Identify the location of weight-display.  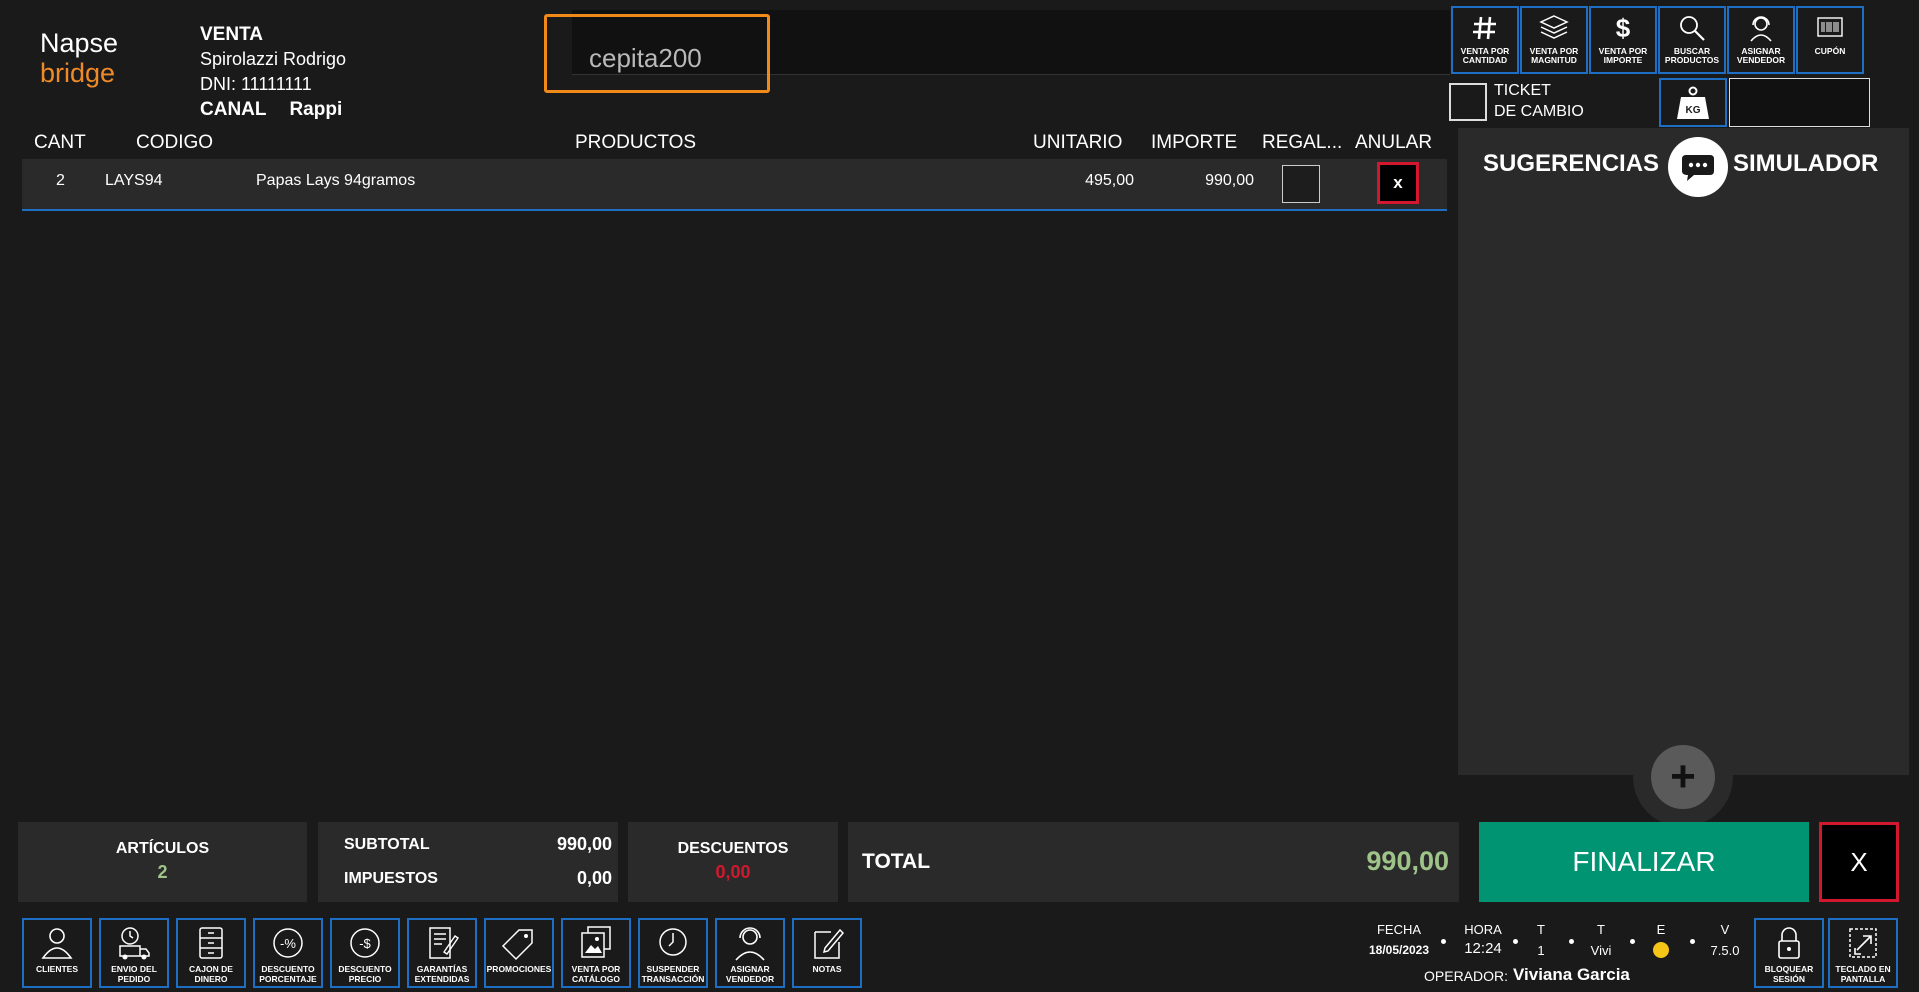
(1799, 102).